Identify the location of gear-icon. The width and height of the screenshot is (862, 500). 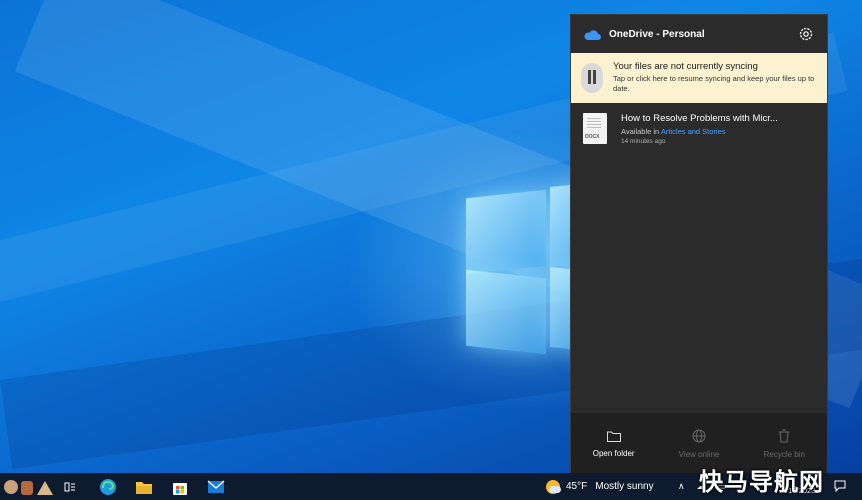
(806, 34).